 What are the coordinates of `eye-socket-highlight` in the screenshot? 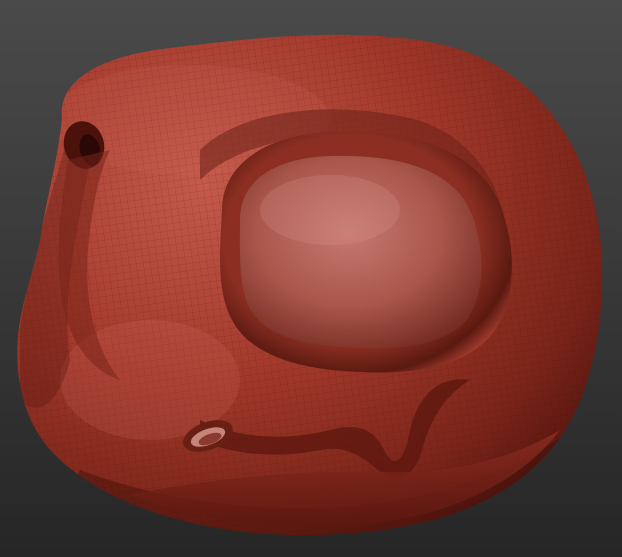 It's located at (330, 210).